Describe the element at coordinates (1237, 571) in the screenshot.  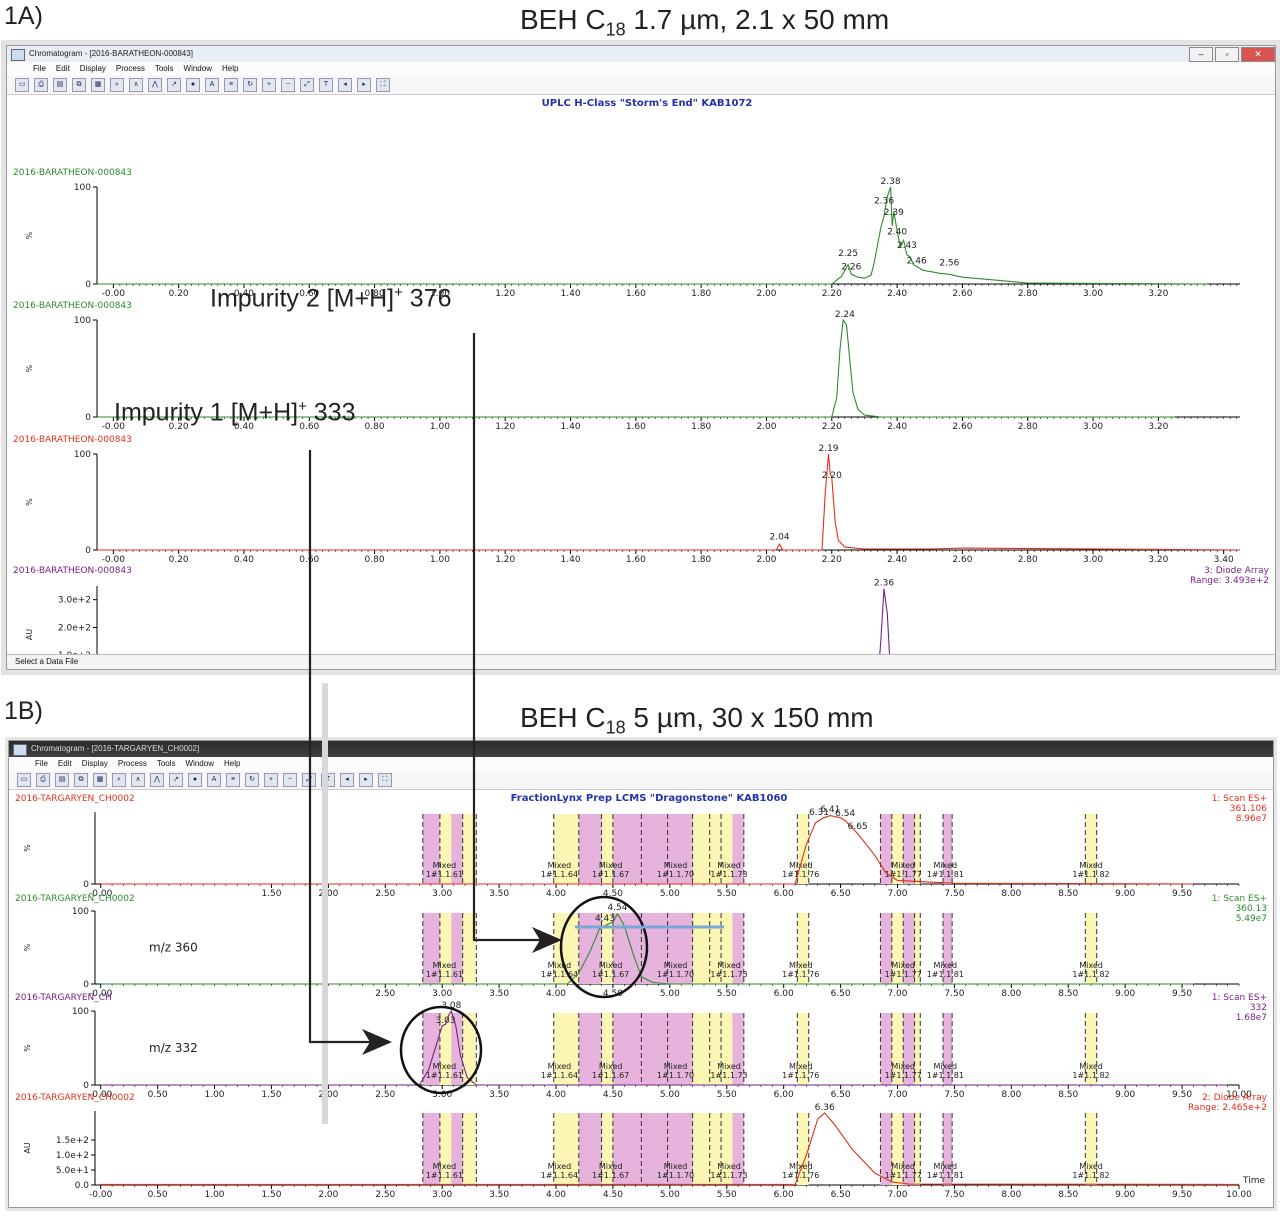
I see `trace-descriptor: 3: Diode Array` at that location.